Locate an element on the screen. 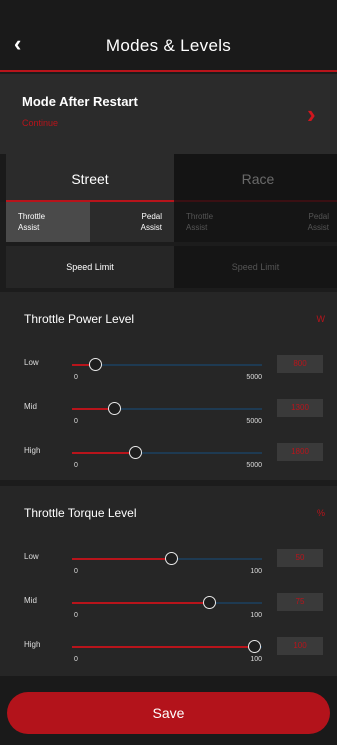 Image resolution: width=337 pixels, height=745 pixels. race-speed-limit-button: Speed Limit is located at coordinates (255, 267).